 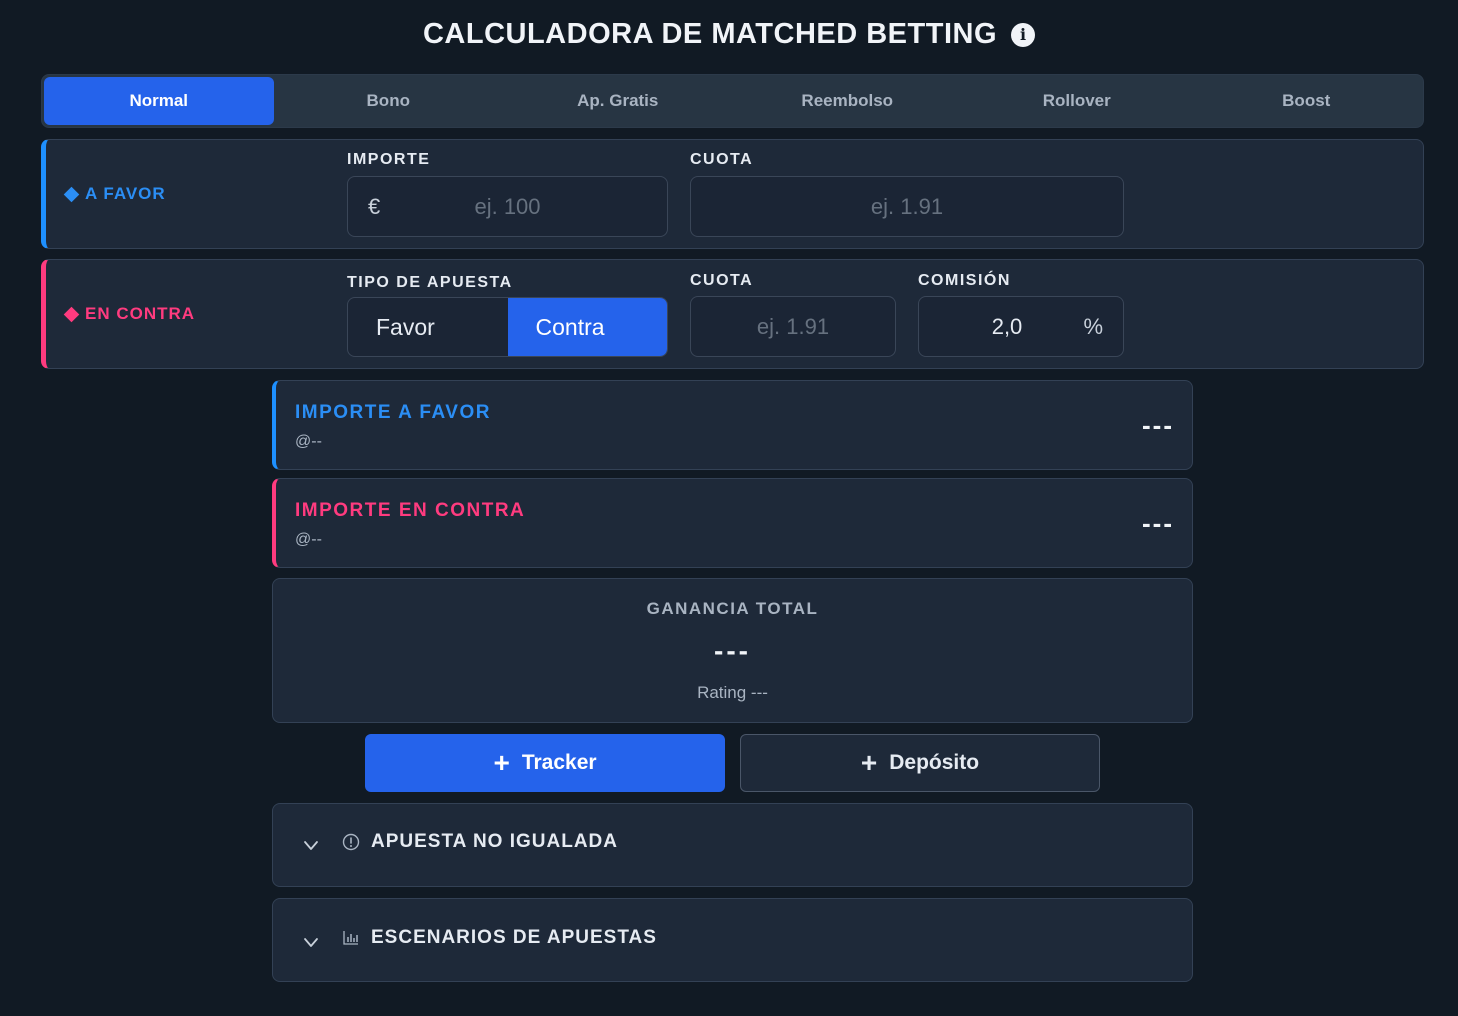 I want to click on tipo-apuesta-toggle: Favor Contra, so click(x=507, y=327).